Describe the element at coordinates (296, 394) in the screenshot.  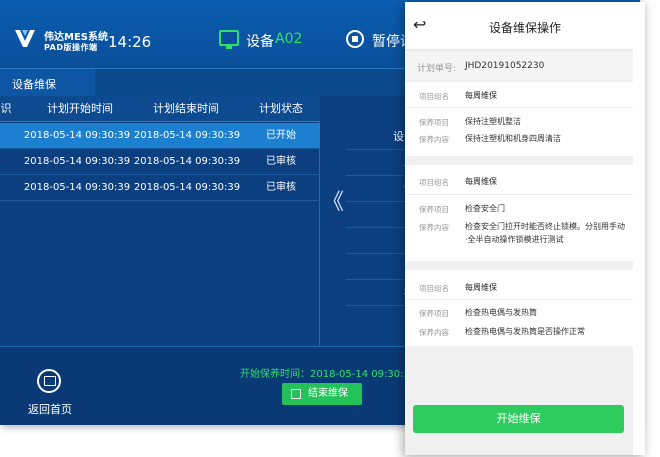
I see `save-icon` at that location.